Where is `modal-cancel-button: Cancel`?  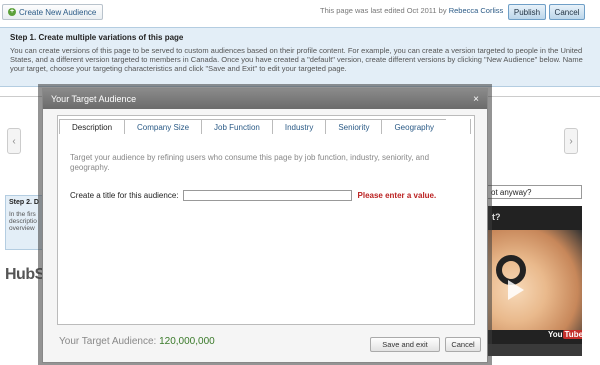
modal-cancel-button: Cancel is located at coordinates (463, 344).